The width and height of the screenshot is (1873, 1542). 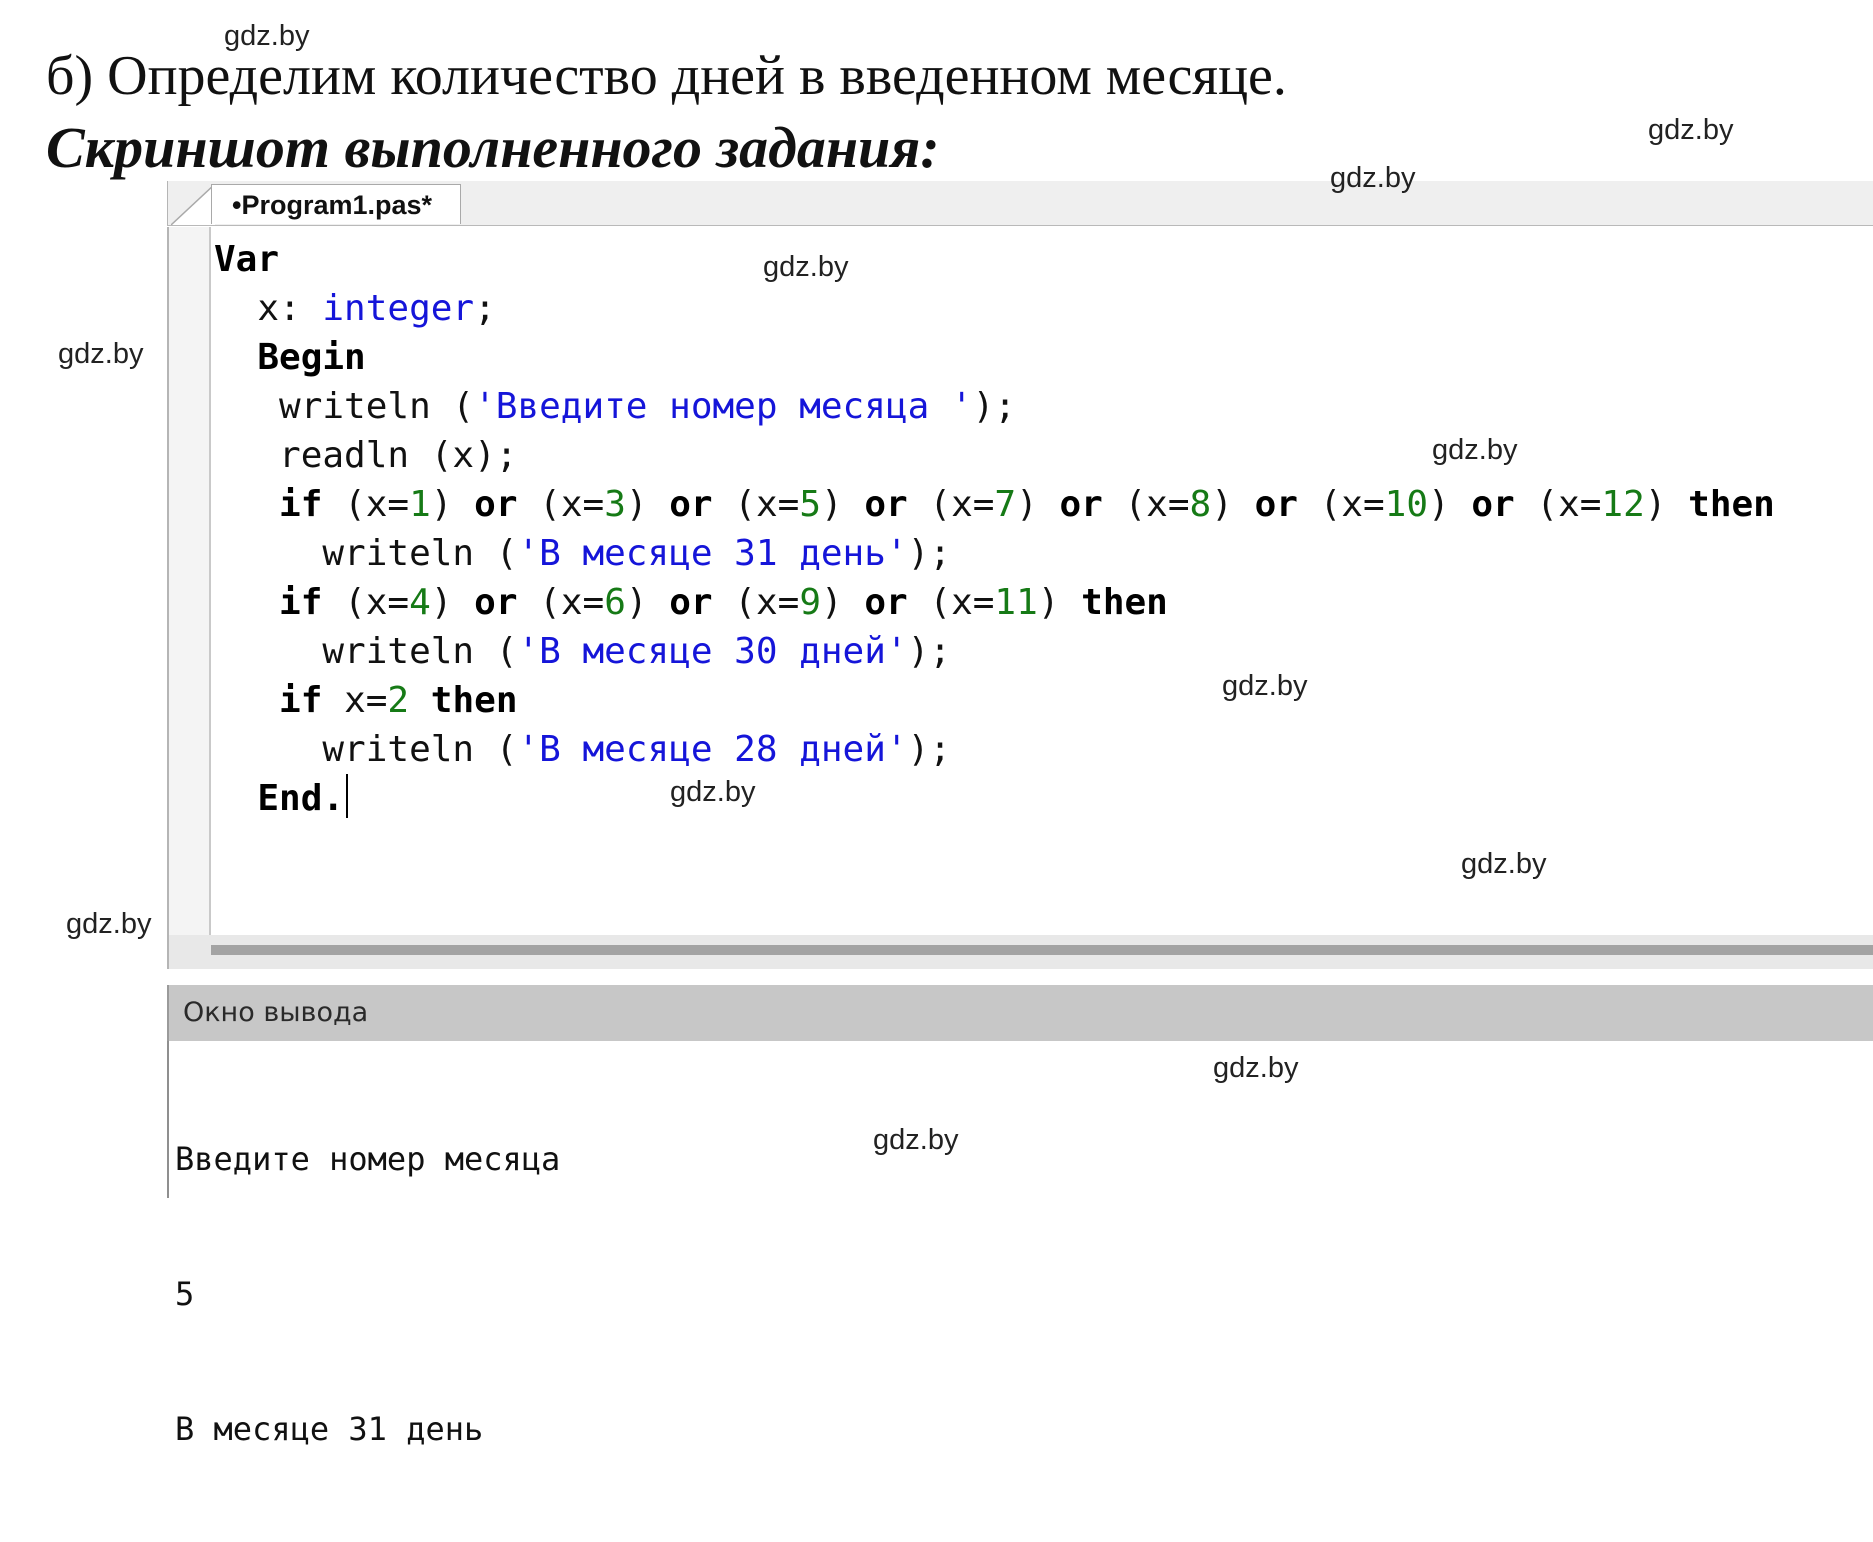 I want to click on horizontal-scrollbar, so click(x=1020, y=952).